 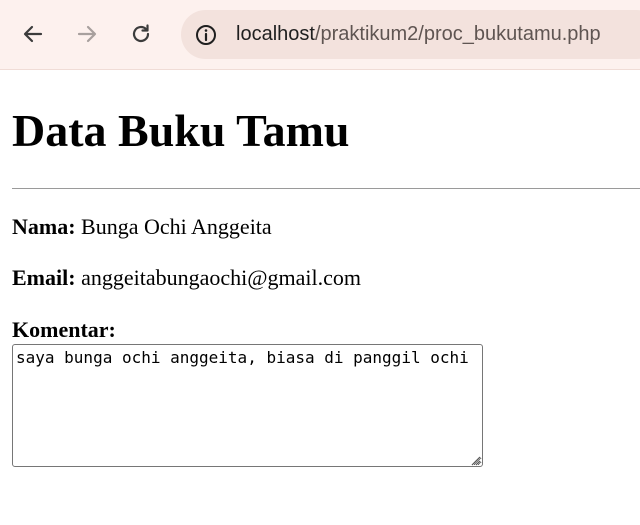 I want to click on nama-row: Nama: Bunga Ochi Anggeita, so click(x=142, y=227).